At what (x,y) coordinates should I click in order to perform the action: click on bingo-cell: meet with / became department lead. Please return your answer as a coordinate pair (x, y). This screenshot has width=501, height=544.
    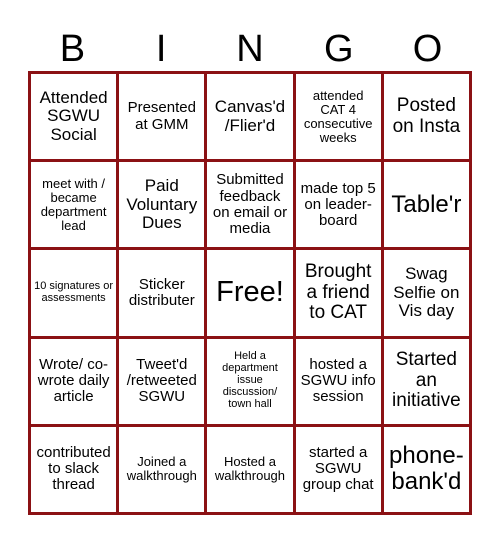
    Looking at the image, I should click on (73, 205).